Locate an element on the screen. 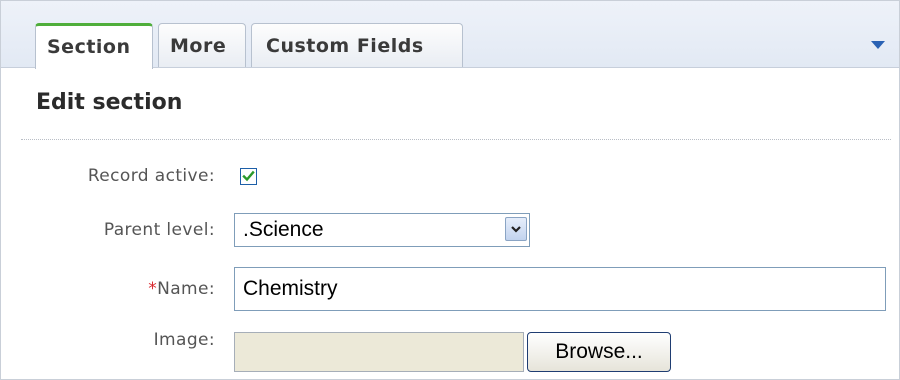  chevron-down-icon is located at coordinates (516, 229).